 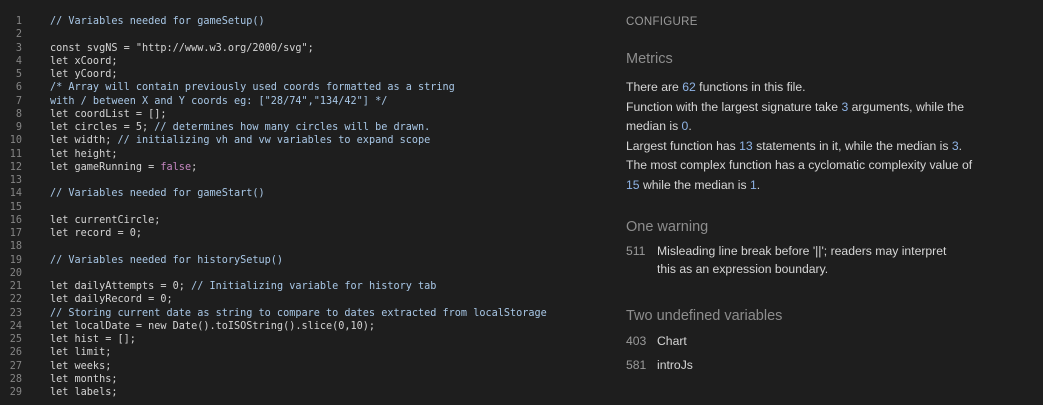 I want to click on code-line: 2, so click(x=300, y=34).